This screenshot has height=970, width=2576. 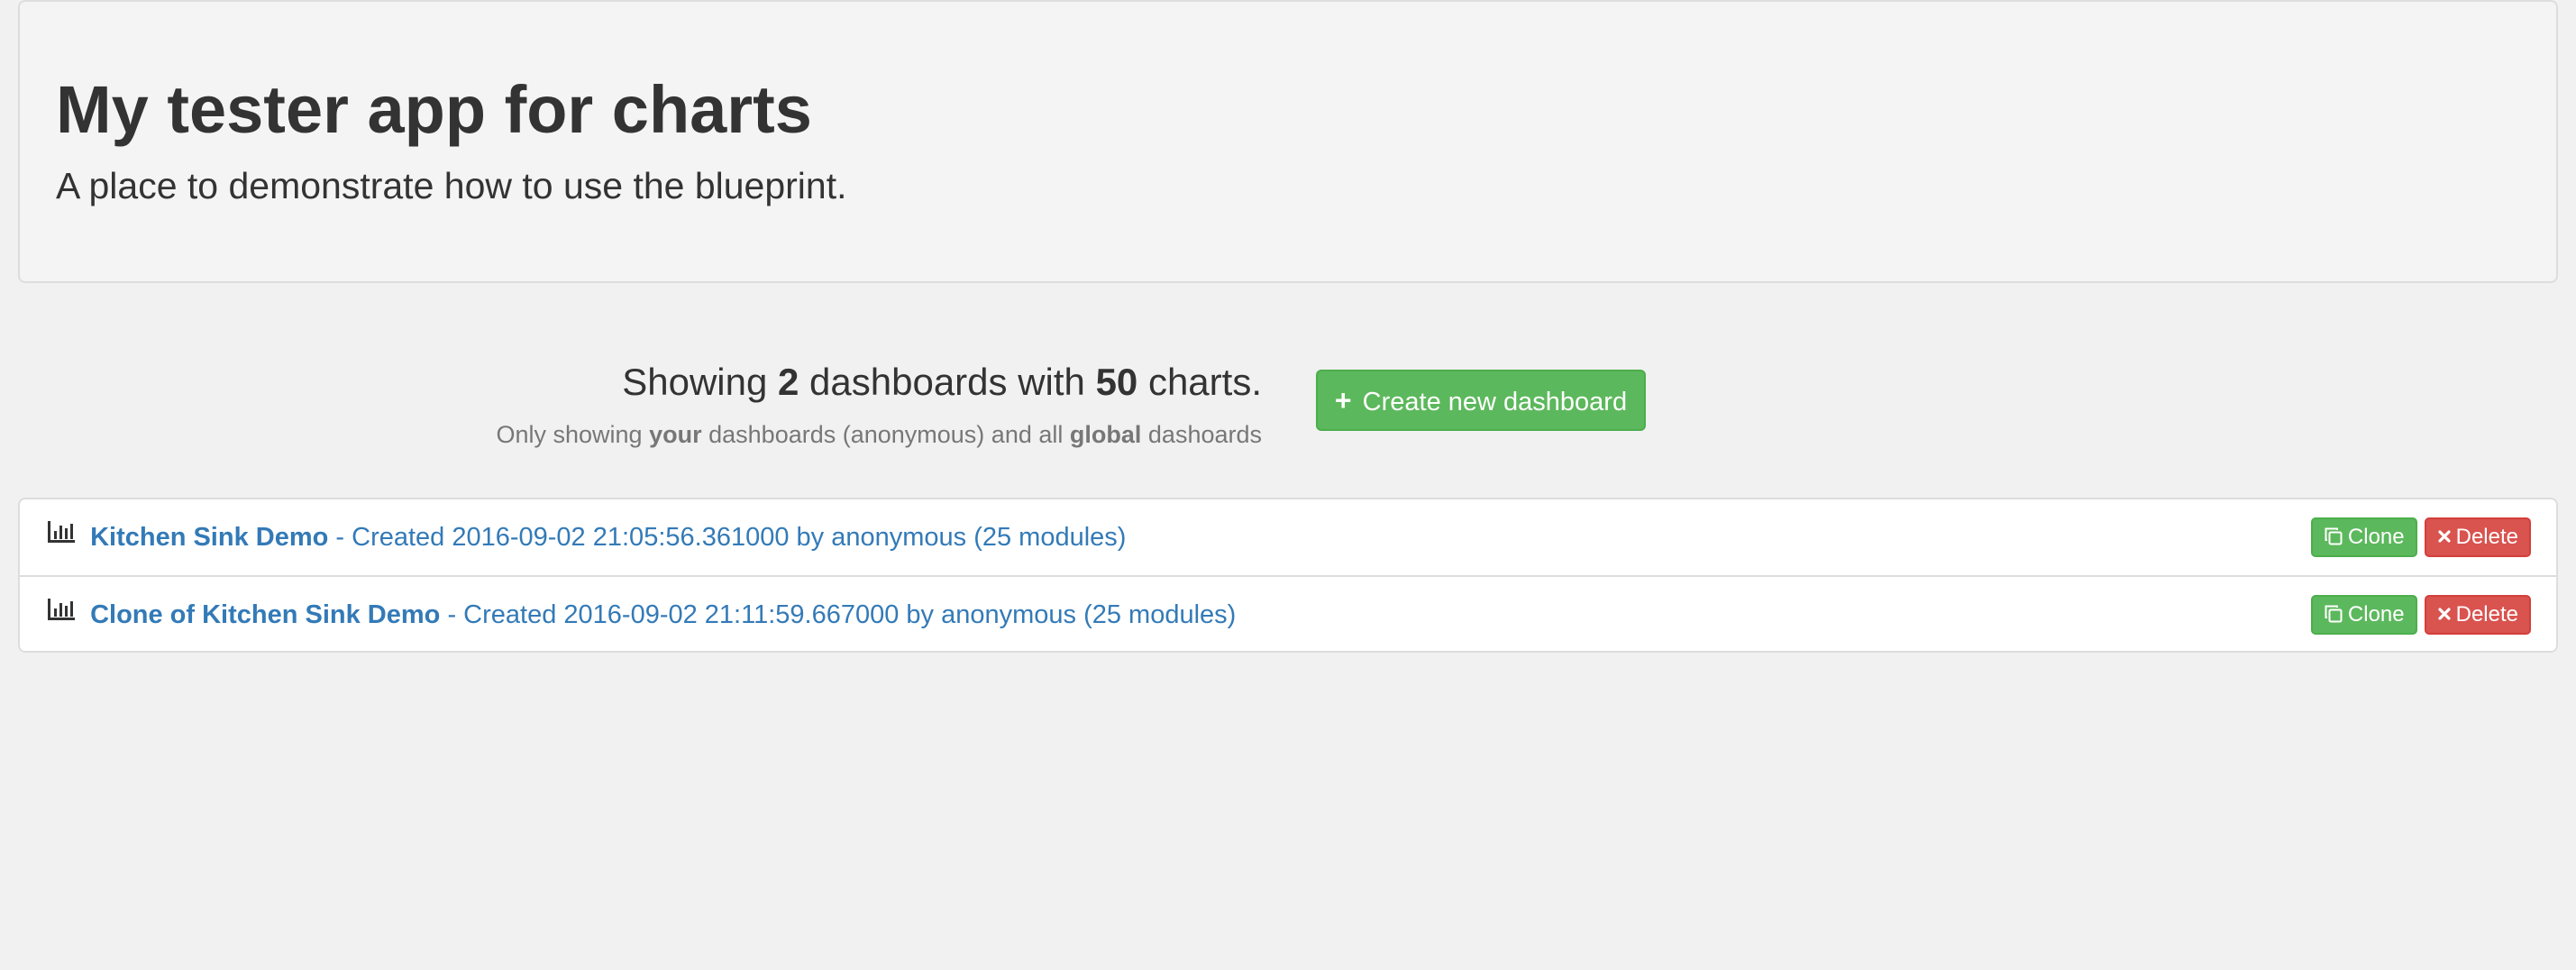 I want to click on summary-line: Showing 2 dashboards with 50 charts., so click(x=879, y=382).